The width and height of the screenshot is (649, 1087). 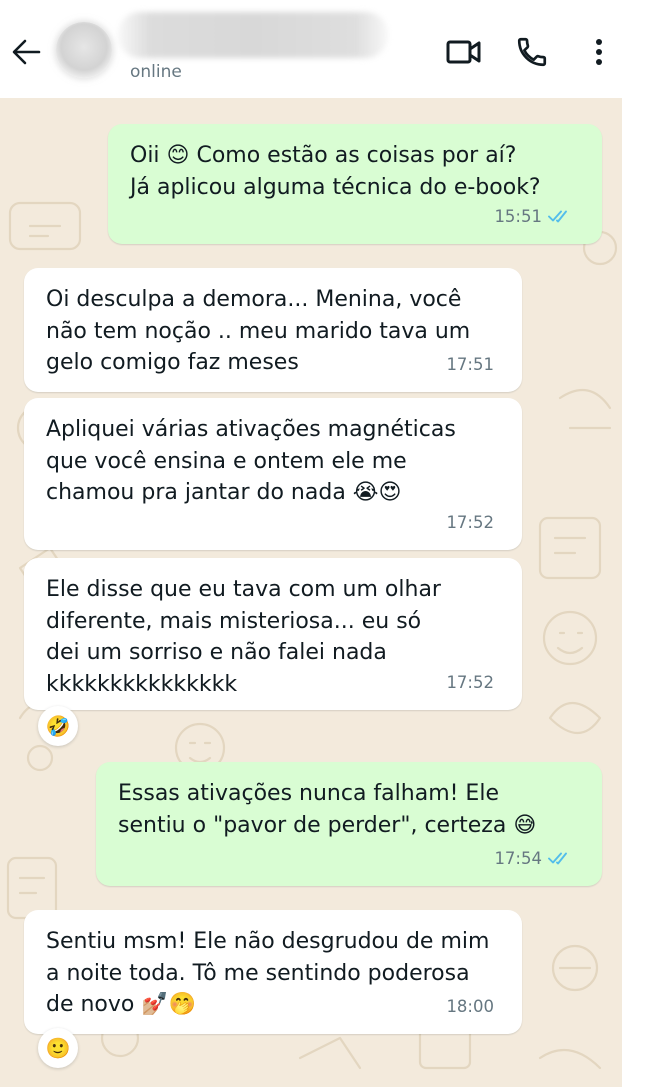 What do you see at coordinates (599, 52) in the screenshot?
I see `more-options-icon` at bounding box center [599, 52].